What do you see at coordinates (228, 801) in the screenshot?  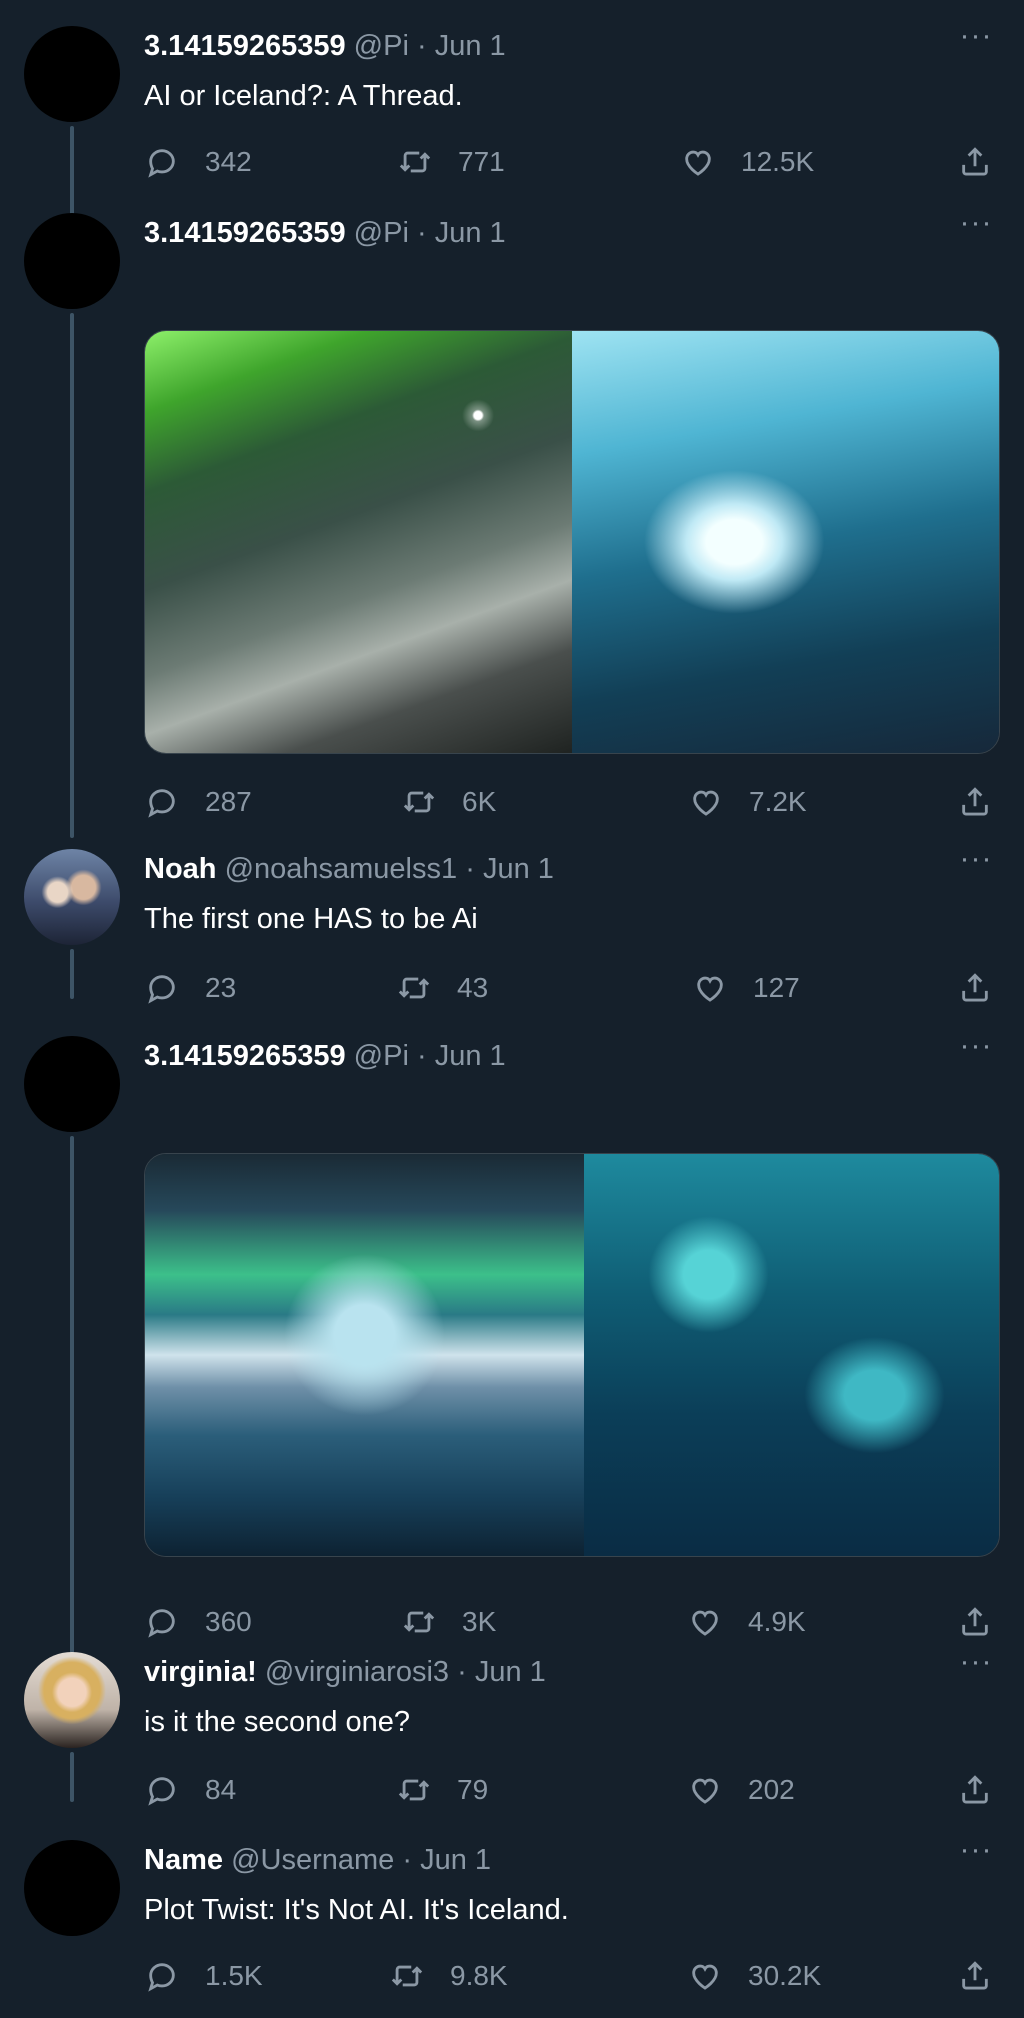 I see `reply-count: 287` at bounding box center [228, 801].